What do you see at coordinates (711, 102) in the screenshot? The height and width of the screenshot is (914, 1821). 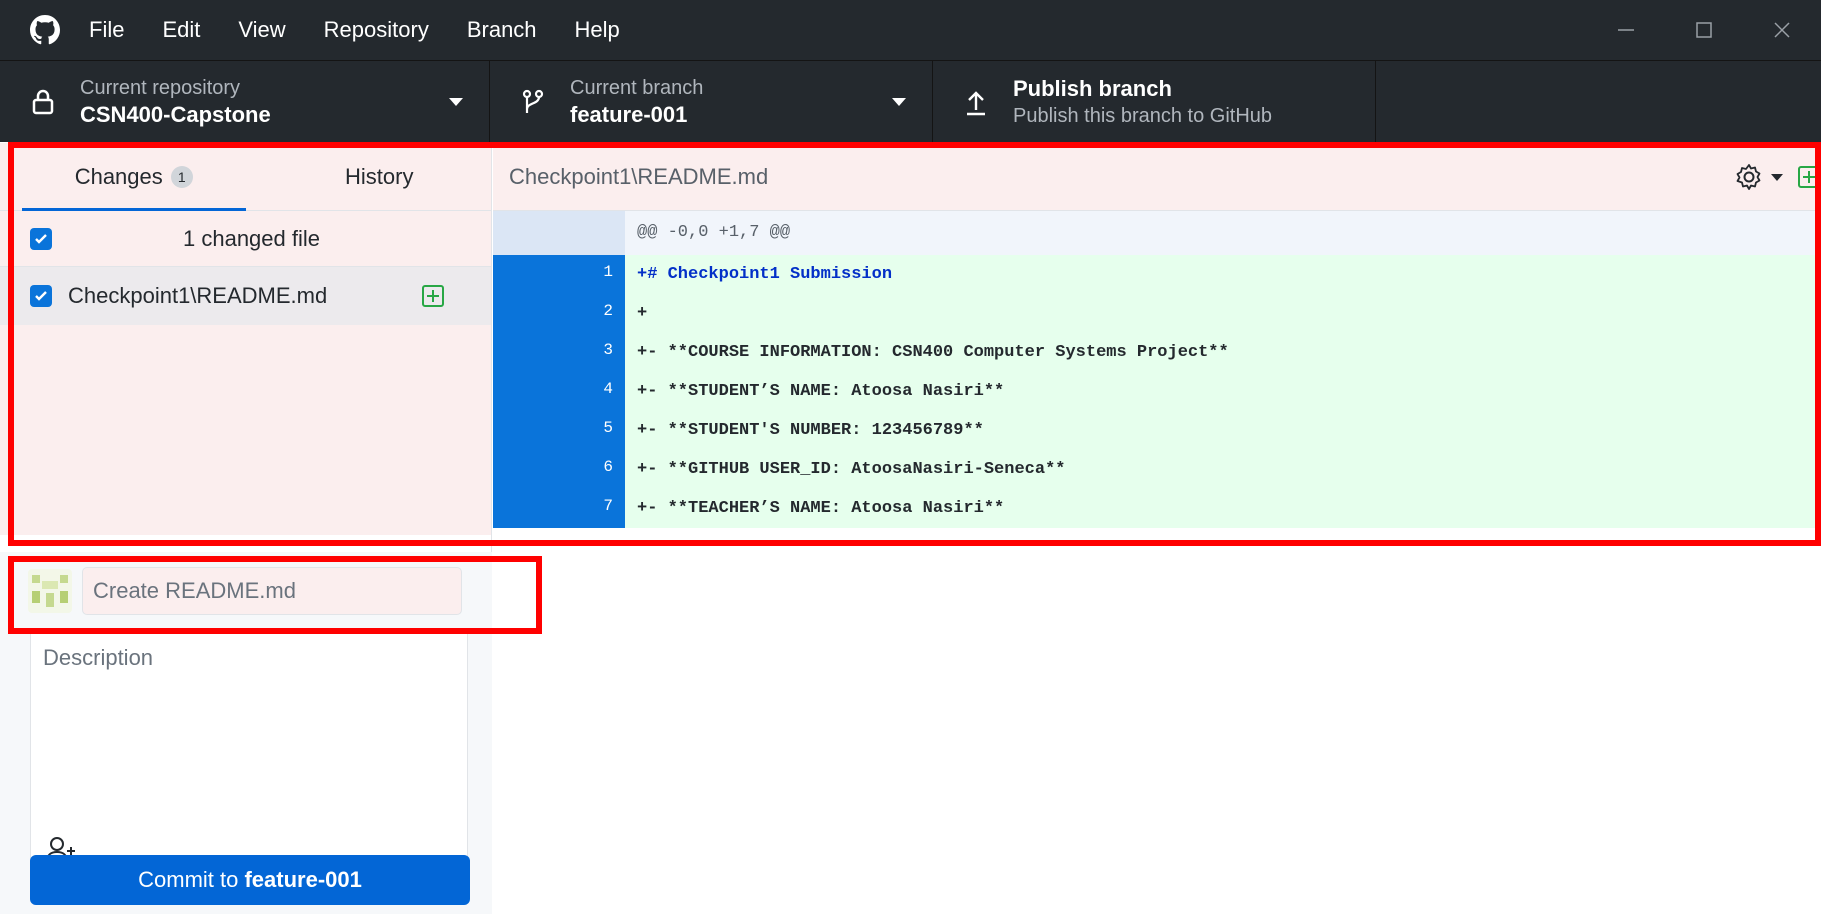 I see `current-branch-dropdown: Current branch feature-001` at bounding box center [711, 102].